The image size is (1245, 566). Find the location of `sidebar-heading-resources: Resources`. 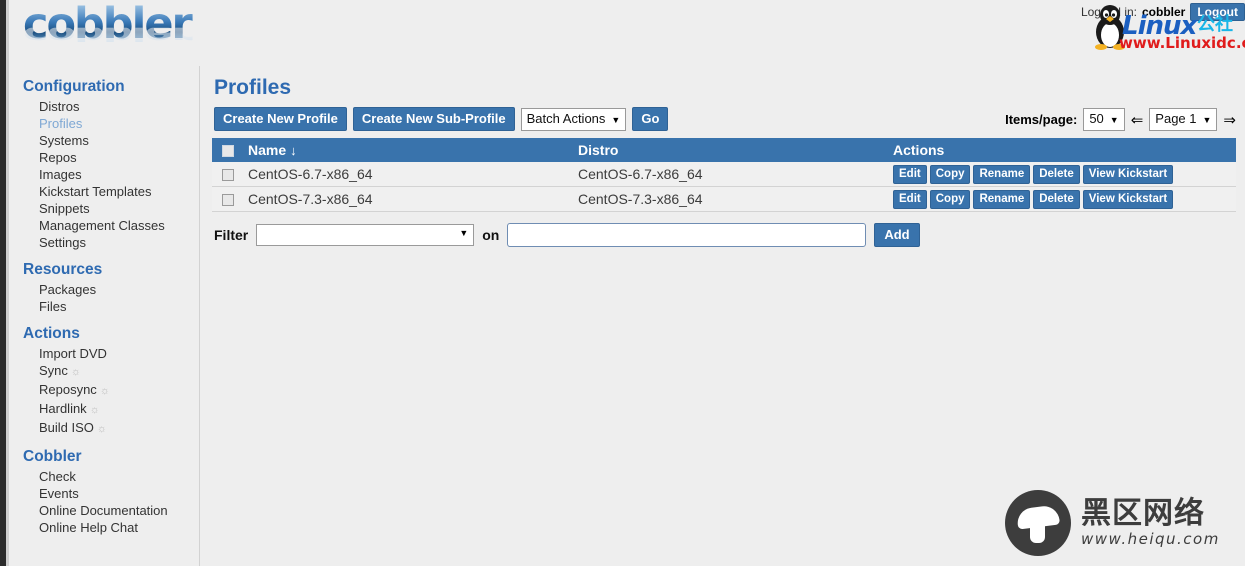

sidebar-heading-resources: Resources is located at coordinates (63, 269).